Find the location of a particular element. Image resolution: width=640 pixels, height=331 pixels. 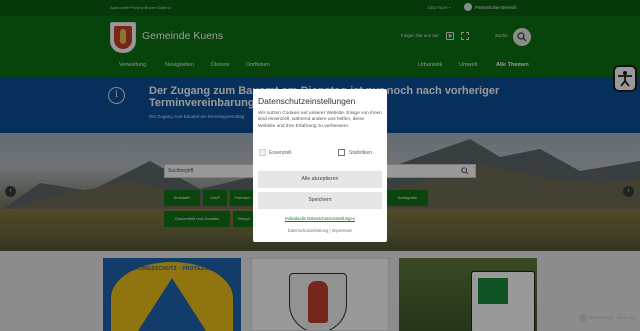

essential-label: Essenziell is located at coordinates (280, 153).